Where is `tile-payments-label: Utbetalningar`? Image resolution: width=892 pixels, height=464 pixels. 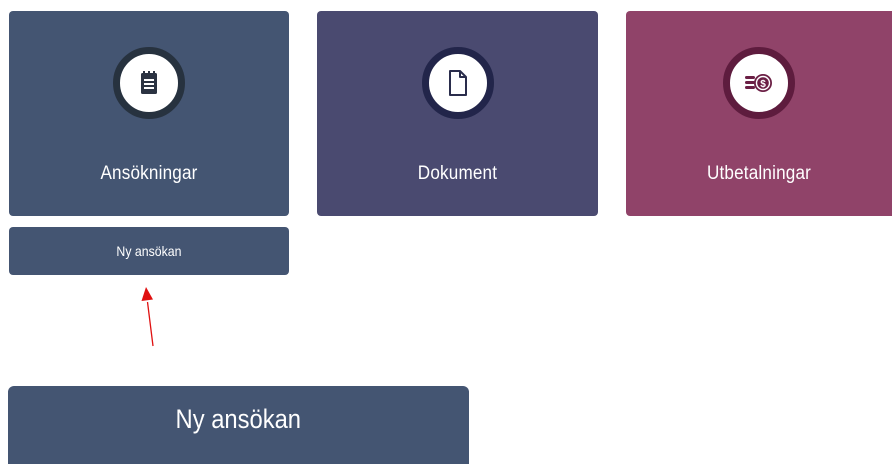
tile-payments-label: Utbetalningar is located at coordinates (759, 173).